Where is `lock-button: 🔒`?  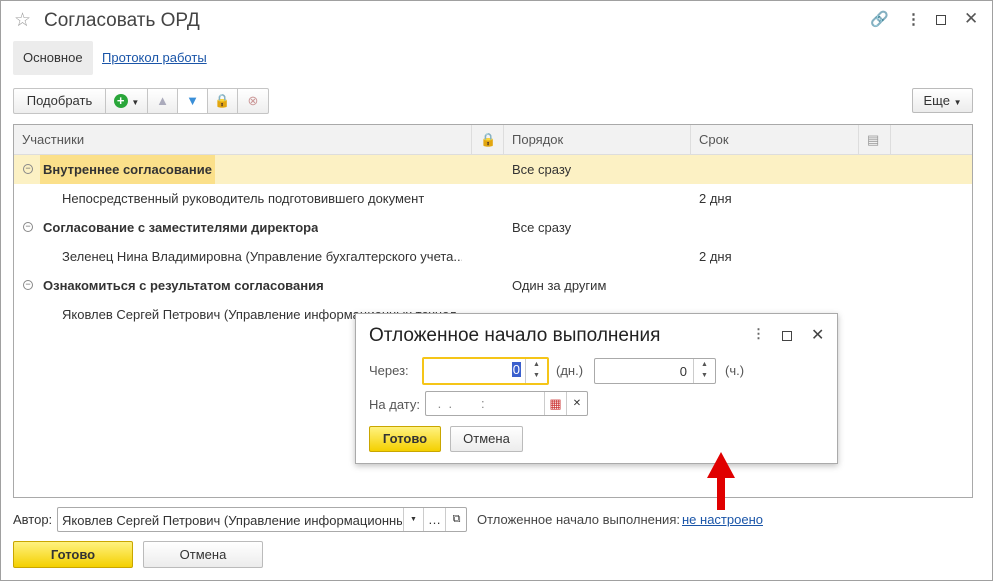
lock-button: 🔒 is located at coordinates (223, 101).